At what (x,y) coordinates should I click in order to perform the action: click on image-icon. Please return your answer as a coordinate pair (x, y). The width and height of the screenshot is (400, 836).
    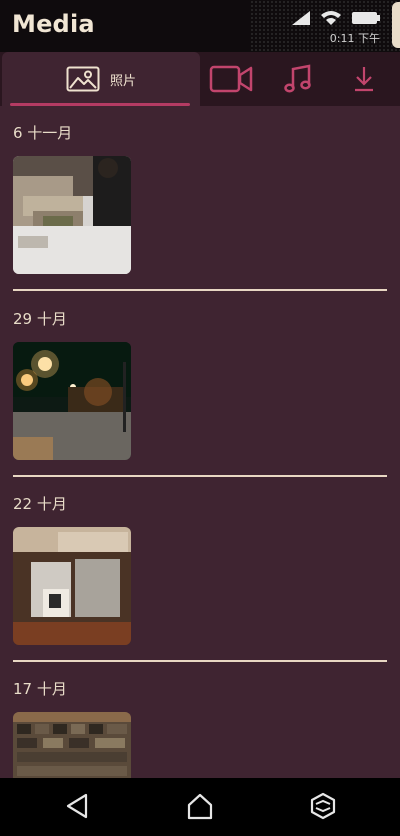
    Looking at the image, I should click on (83, 79).